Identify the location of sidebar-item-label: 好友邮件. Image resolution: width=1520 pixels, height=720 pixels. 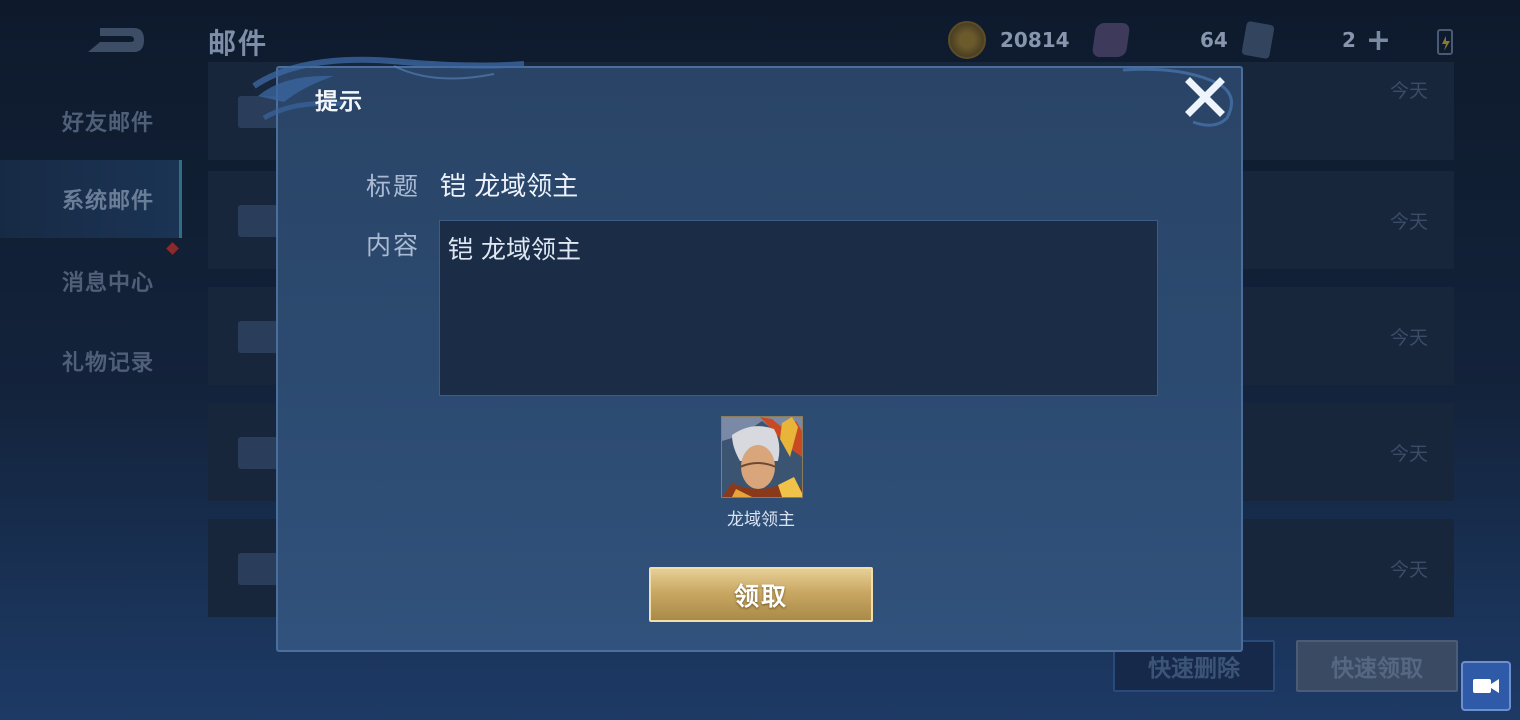
(108, 123).